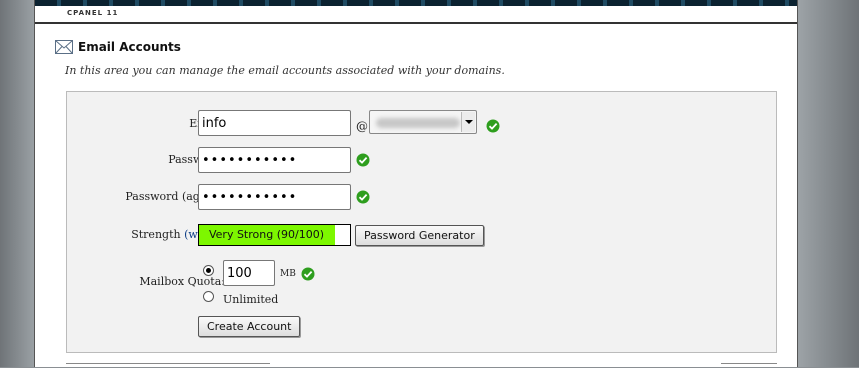 Image resolution: width=859 pixels, height=368 pixels. What do you see at coordinates (129, 47) in the screenshot?
I see `page-title: Email Accounts` at bounding box center [129, 47].